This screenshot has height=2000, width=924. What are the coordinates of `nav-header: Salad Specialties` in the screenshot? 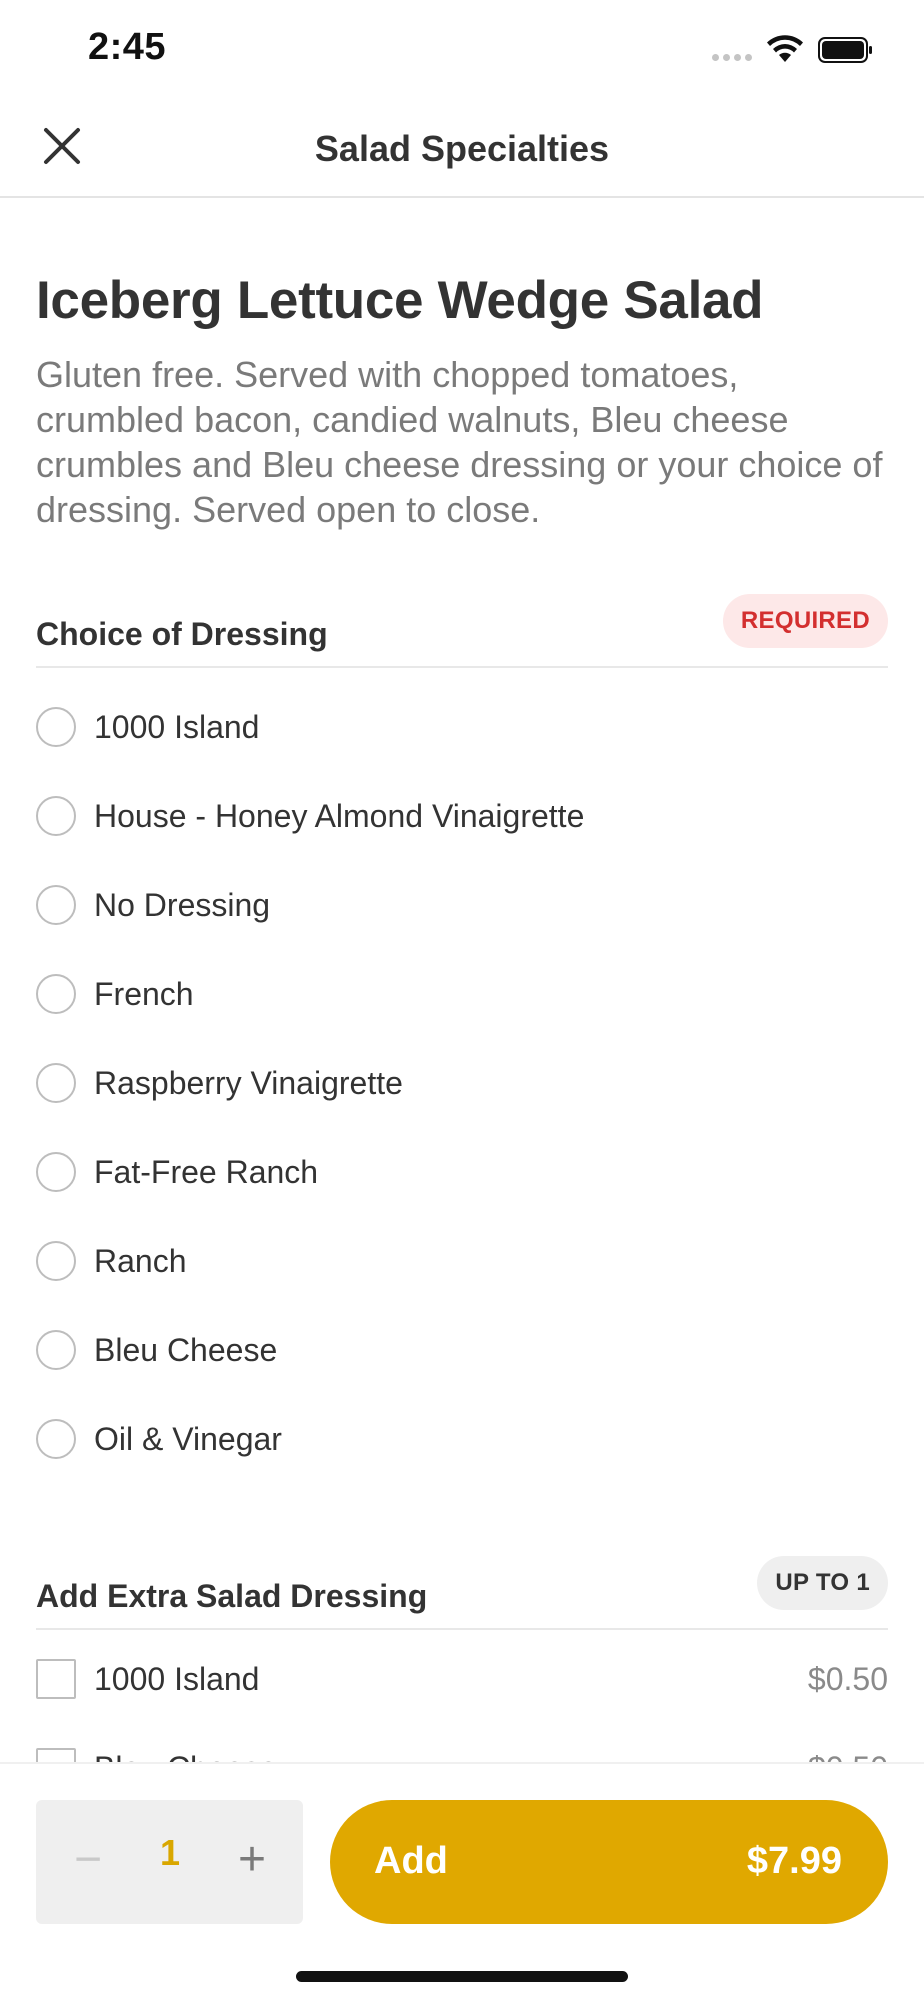 It's located at (462, 149).